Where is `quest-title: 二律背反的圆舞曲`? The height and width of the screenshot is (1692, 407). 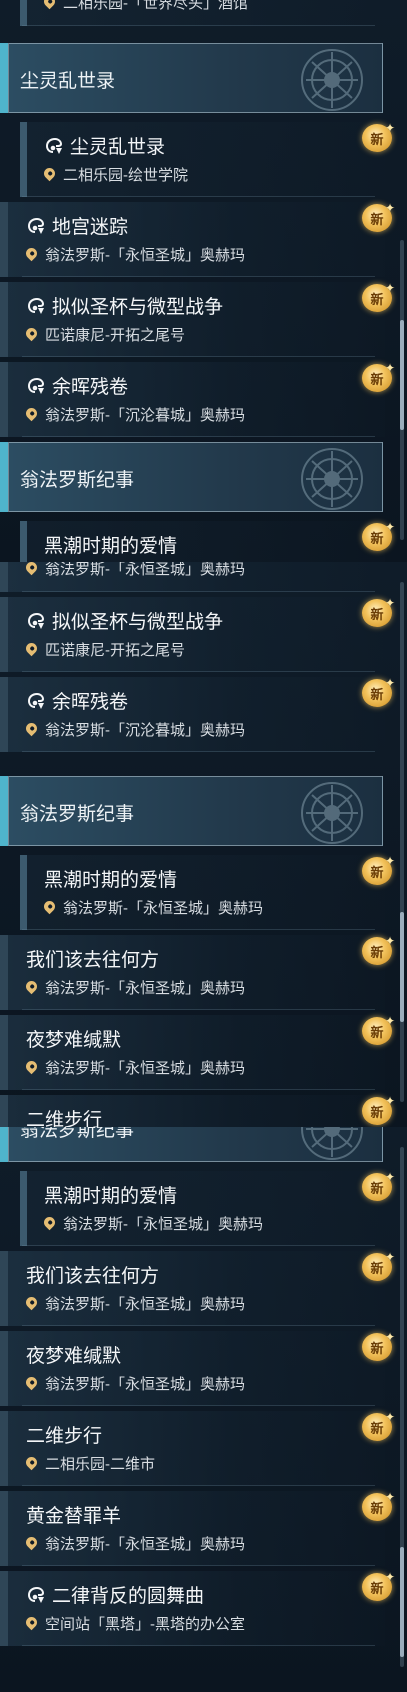
quest-title: 二律背反的圆舞曲 is located at coordinates (115, 1597).